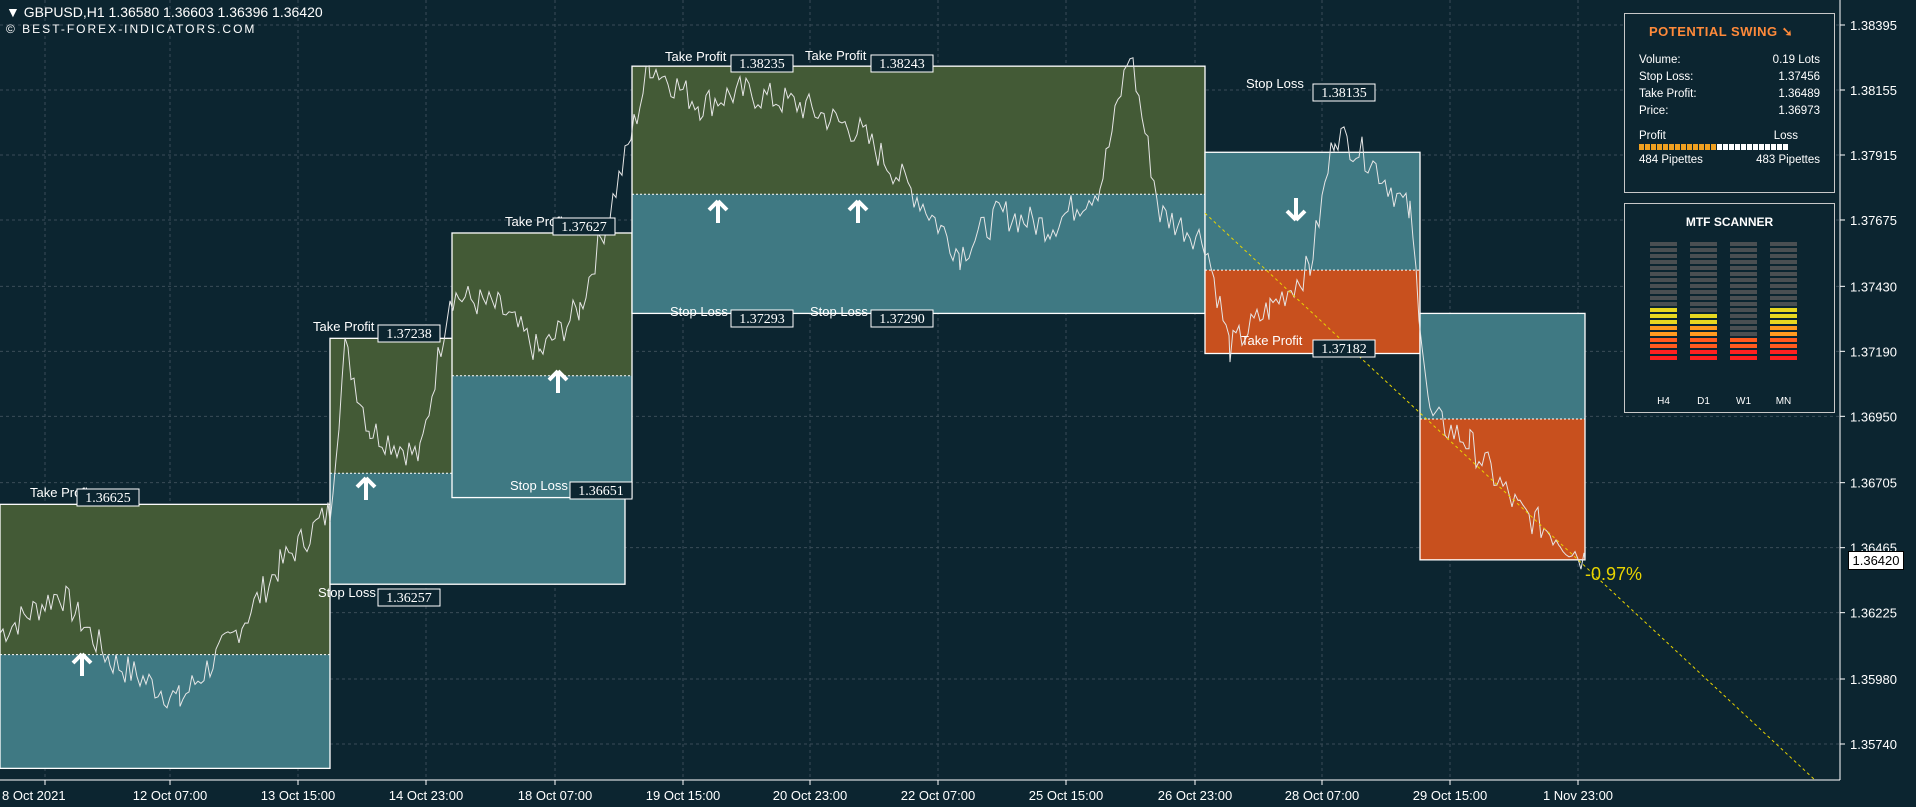 The width and height of the screenshot is (1916, 807). Describe the element at coordinates (1799, 111) in the screenshot. I see `swing-row-value: 1.36973` at that location.